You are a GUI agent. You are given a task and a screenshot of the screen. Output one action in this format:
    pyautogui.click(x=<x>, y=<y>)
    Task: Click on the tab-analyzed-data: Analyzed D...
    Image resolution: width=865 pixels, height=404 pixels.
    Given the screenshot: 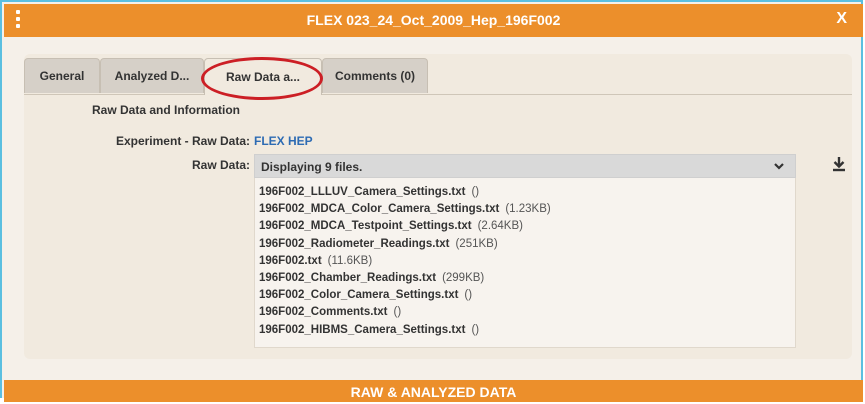 What is the action you would take?
    pyautogui.click(x=152, y=75)
    